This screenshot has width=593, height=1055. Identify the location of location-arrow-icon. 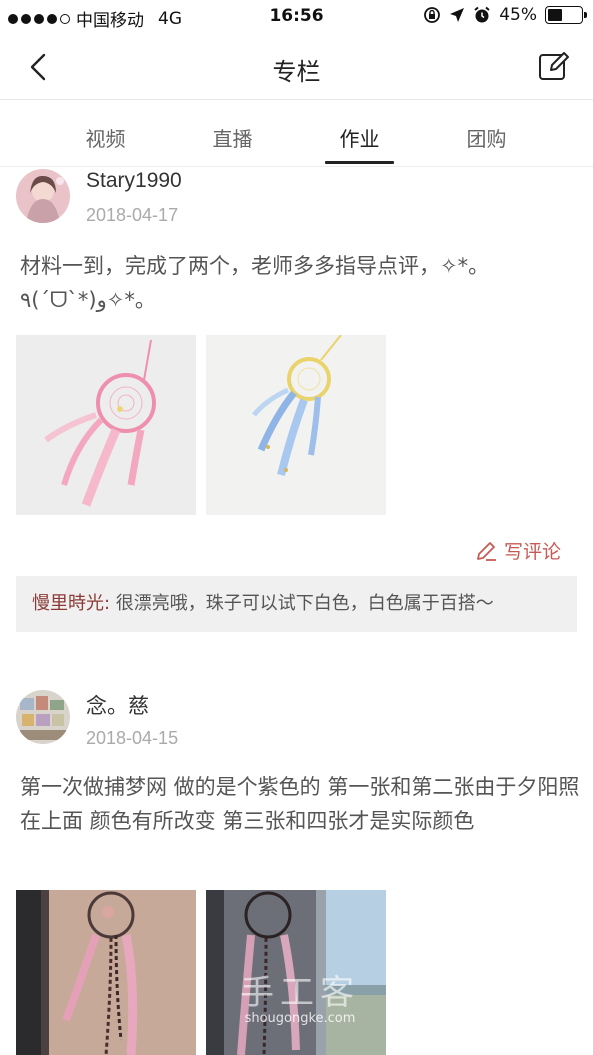
(457, 15).